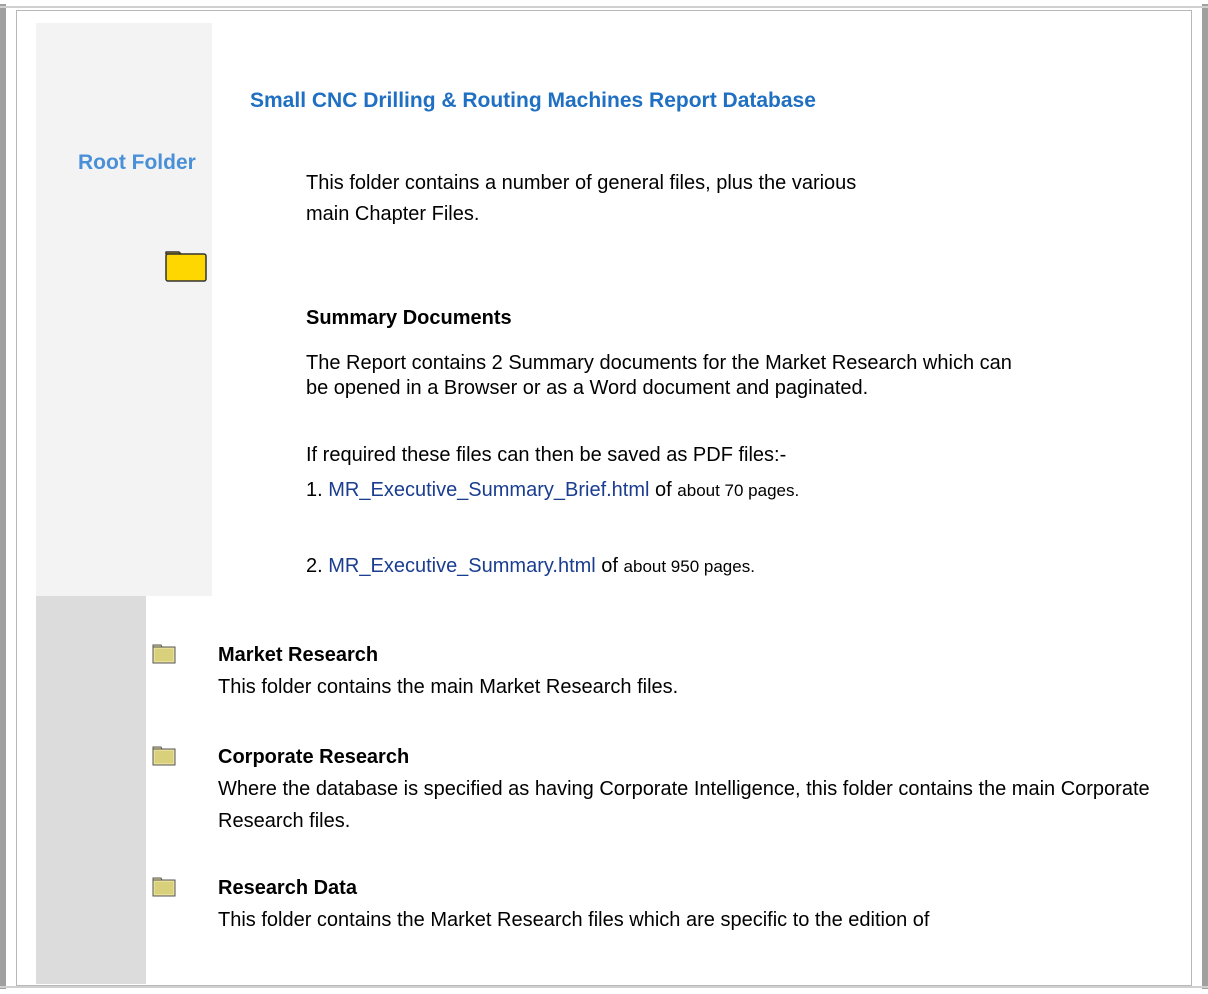  What do you see at coordinates (689, 566) in the screenshot?
I see `page-count: about 950 pages.` at bounding box center [689, 566].